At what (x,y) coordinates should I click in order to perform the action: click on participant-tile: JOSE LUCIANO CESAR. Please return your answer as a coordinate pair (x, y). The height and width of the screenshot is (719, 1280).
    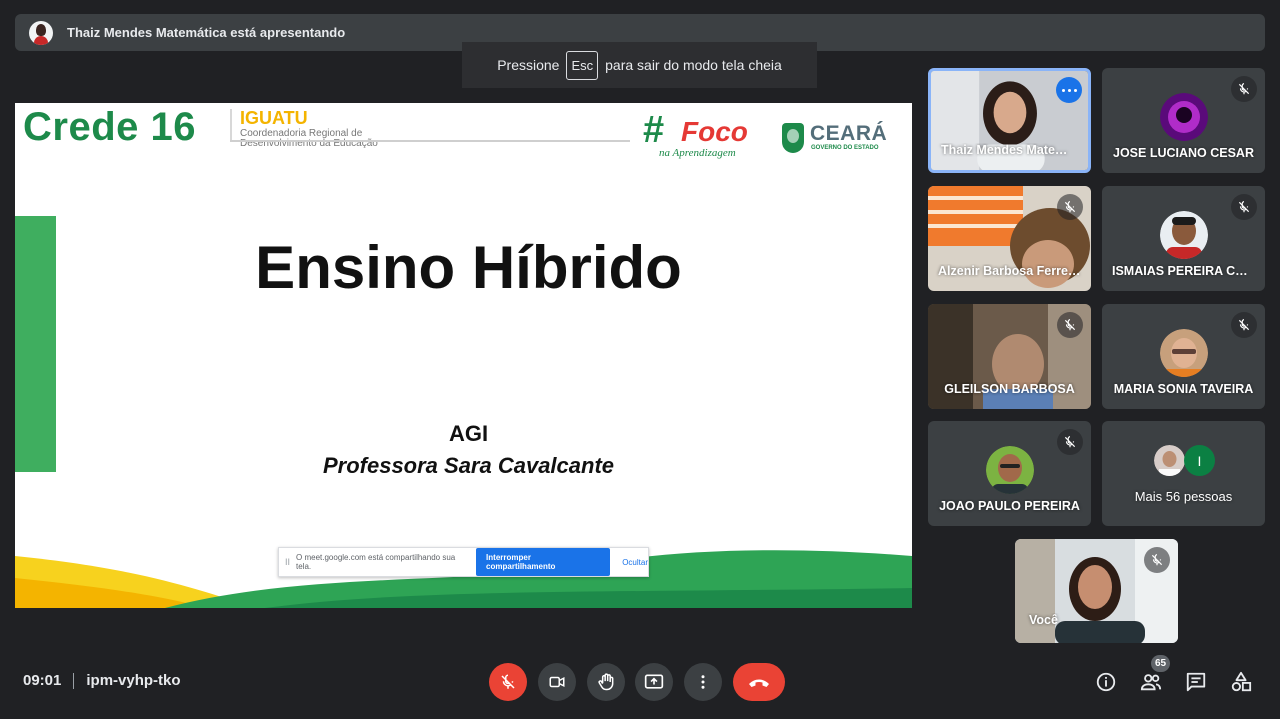
    Looking at the image, I should click on (1183, 120).